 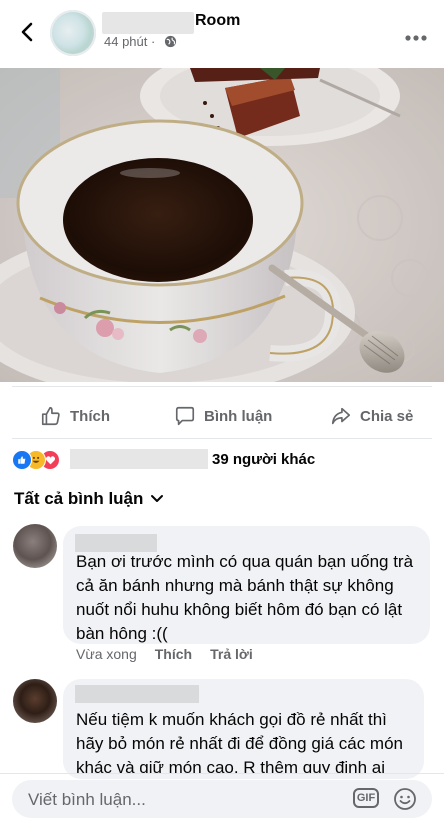 I want to click on comment-reply-button: Trả lời, so click(x=231, y=654).